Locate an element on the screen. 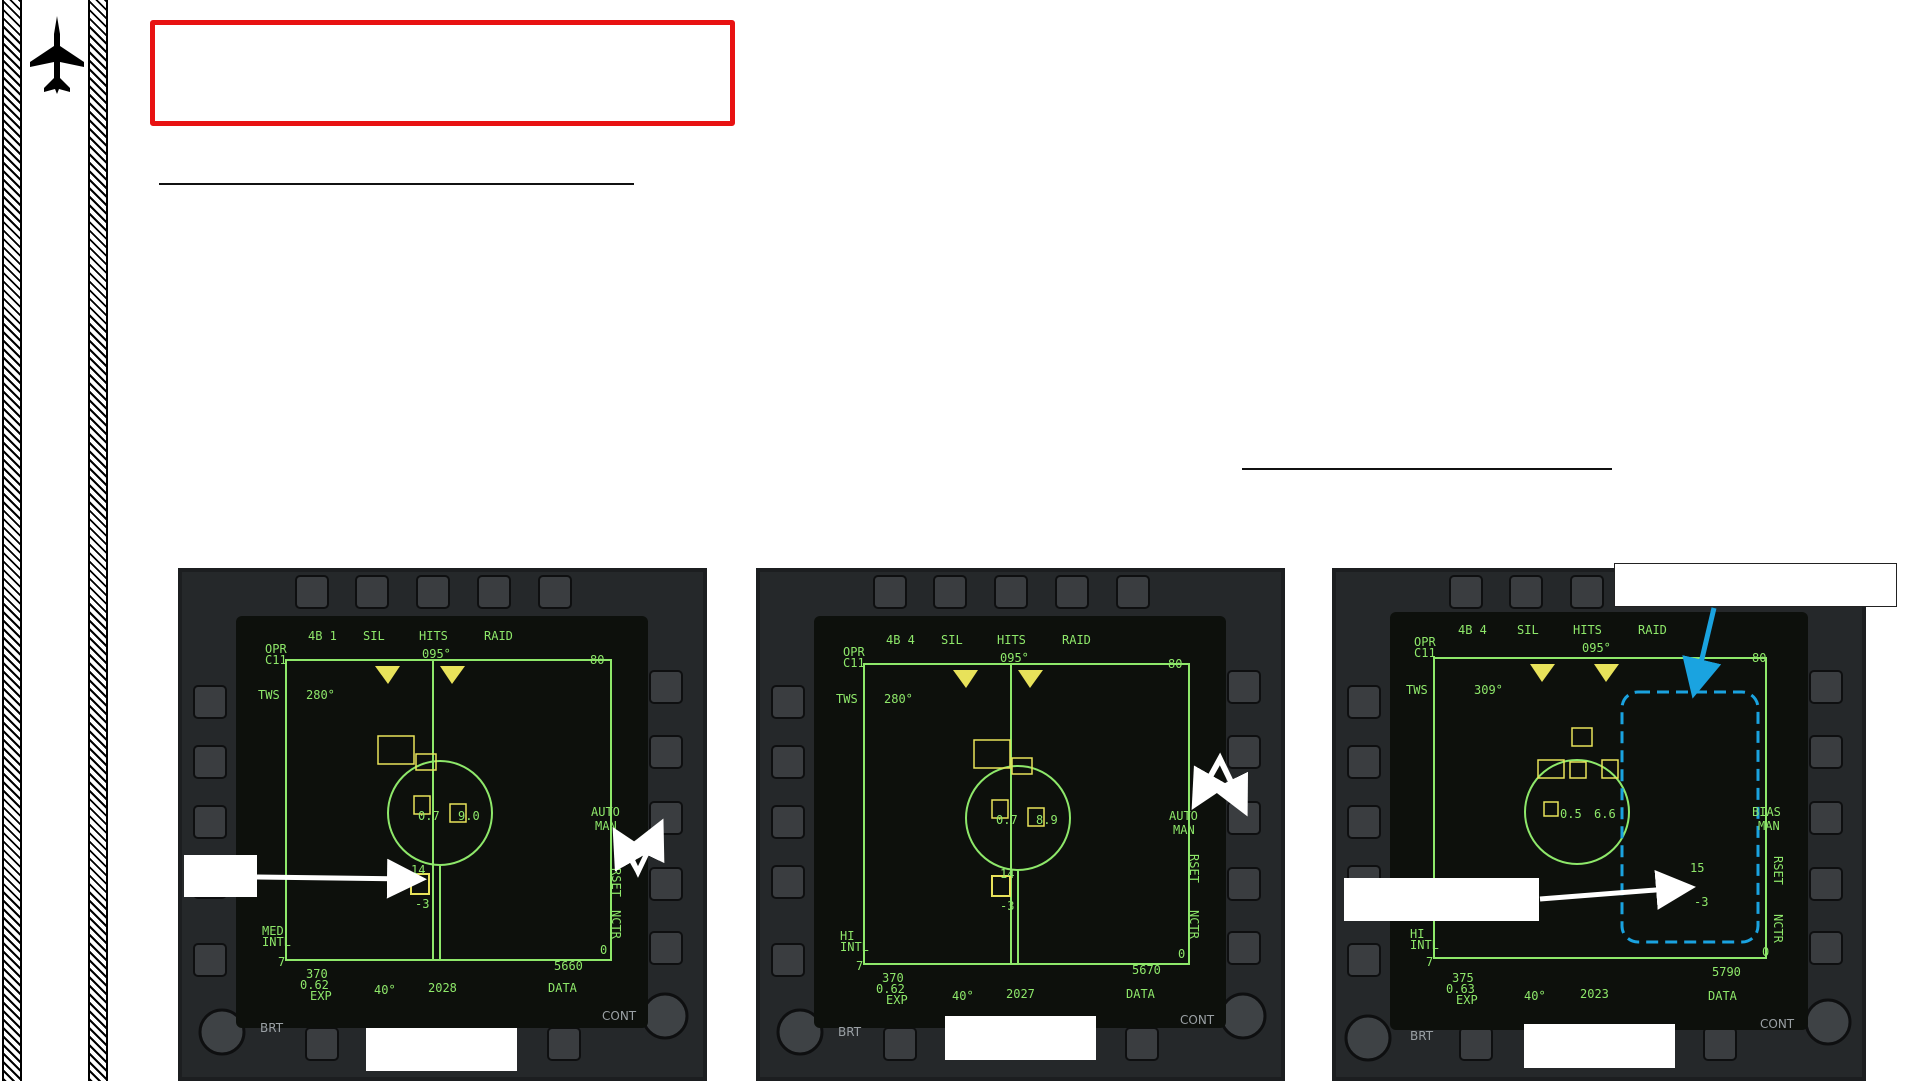 Image resolution: width=1921 pixels, height=1081 pixels. track-altitude: 15 is located at coordinates (1697, 868).